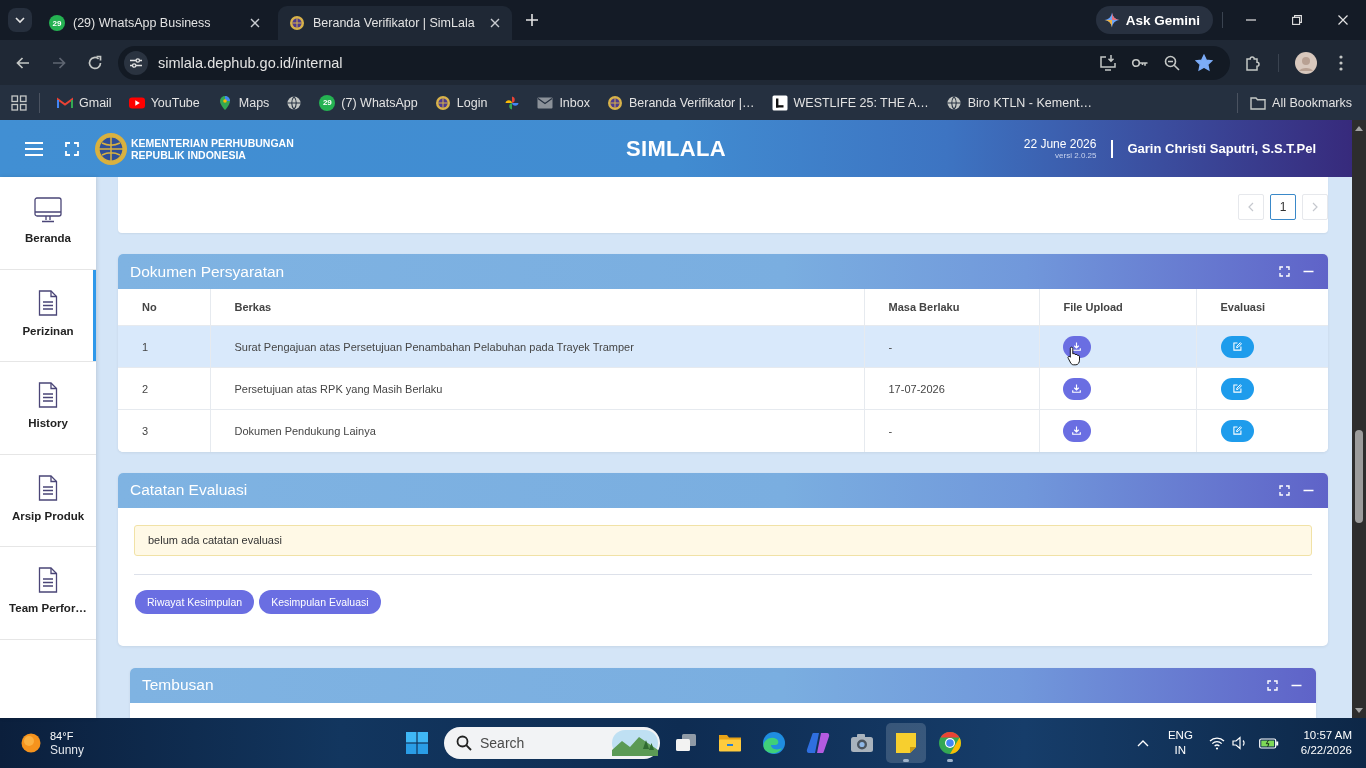  Describe the element at coordinates (723, 388) in the screenshot. I see `table-row: 2 Persetujuan atas RPK yang Masih Berlaku 17-07-2026` at that location.